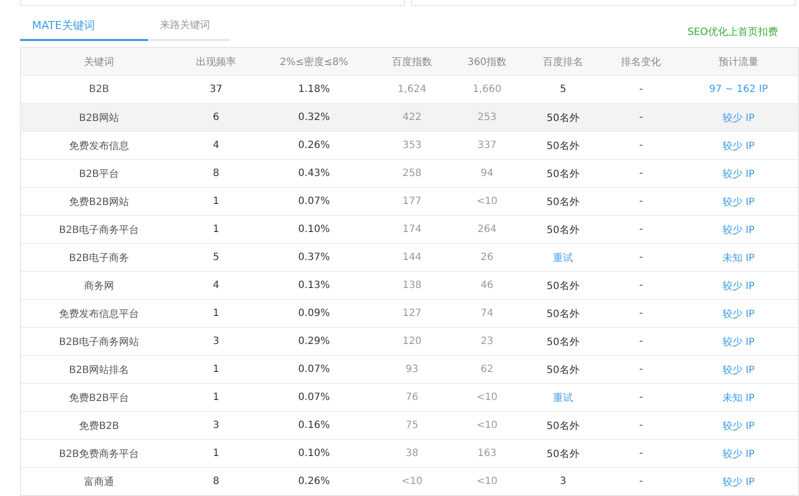  Describe the element at coordinates (412, 62) in the screenshot. I see `column-header: 百度指数` at that location.